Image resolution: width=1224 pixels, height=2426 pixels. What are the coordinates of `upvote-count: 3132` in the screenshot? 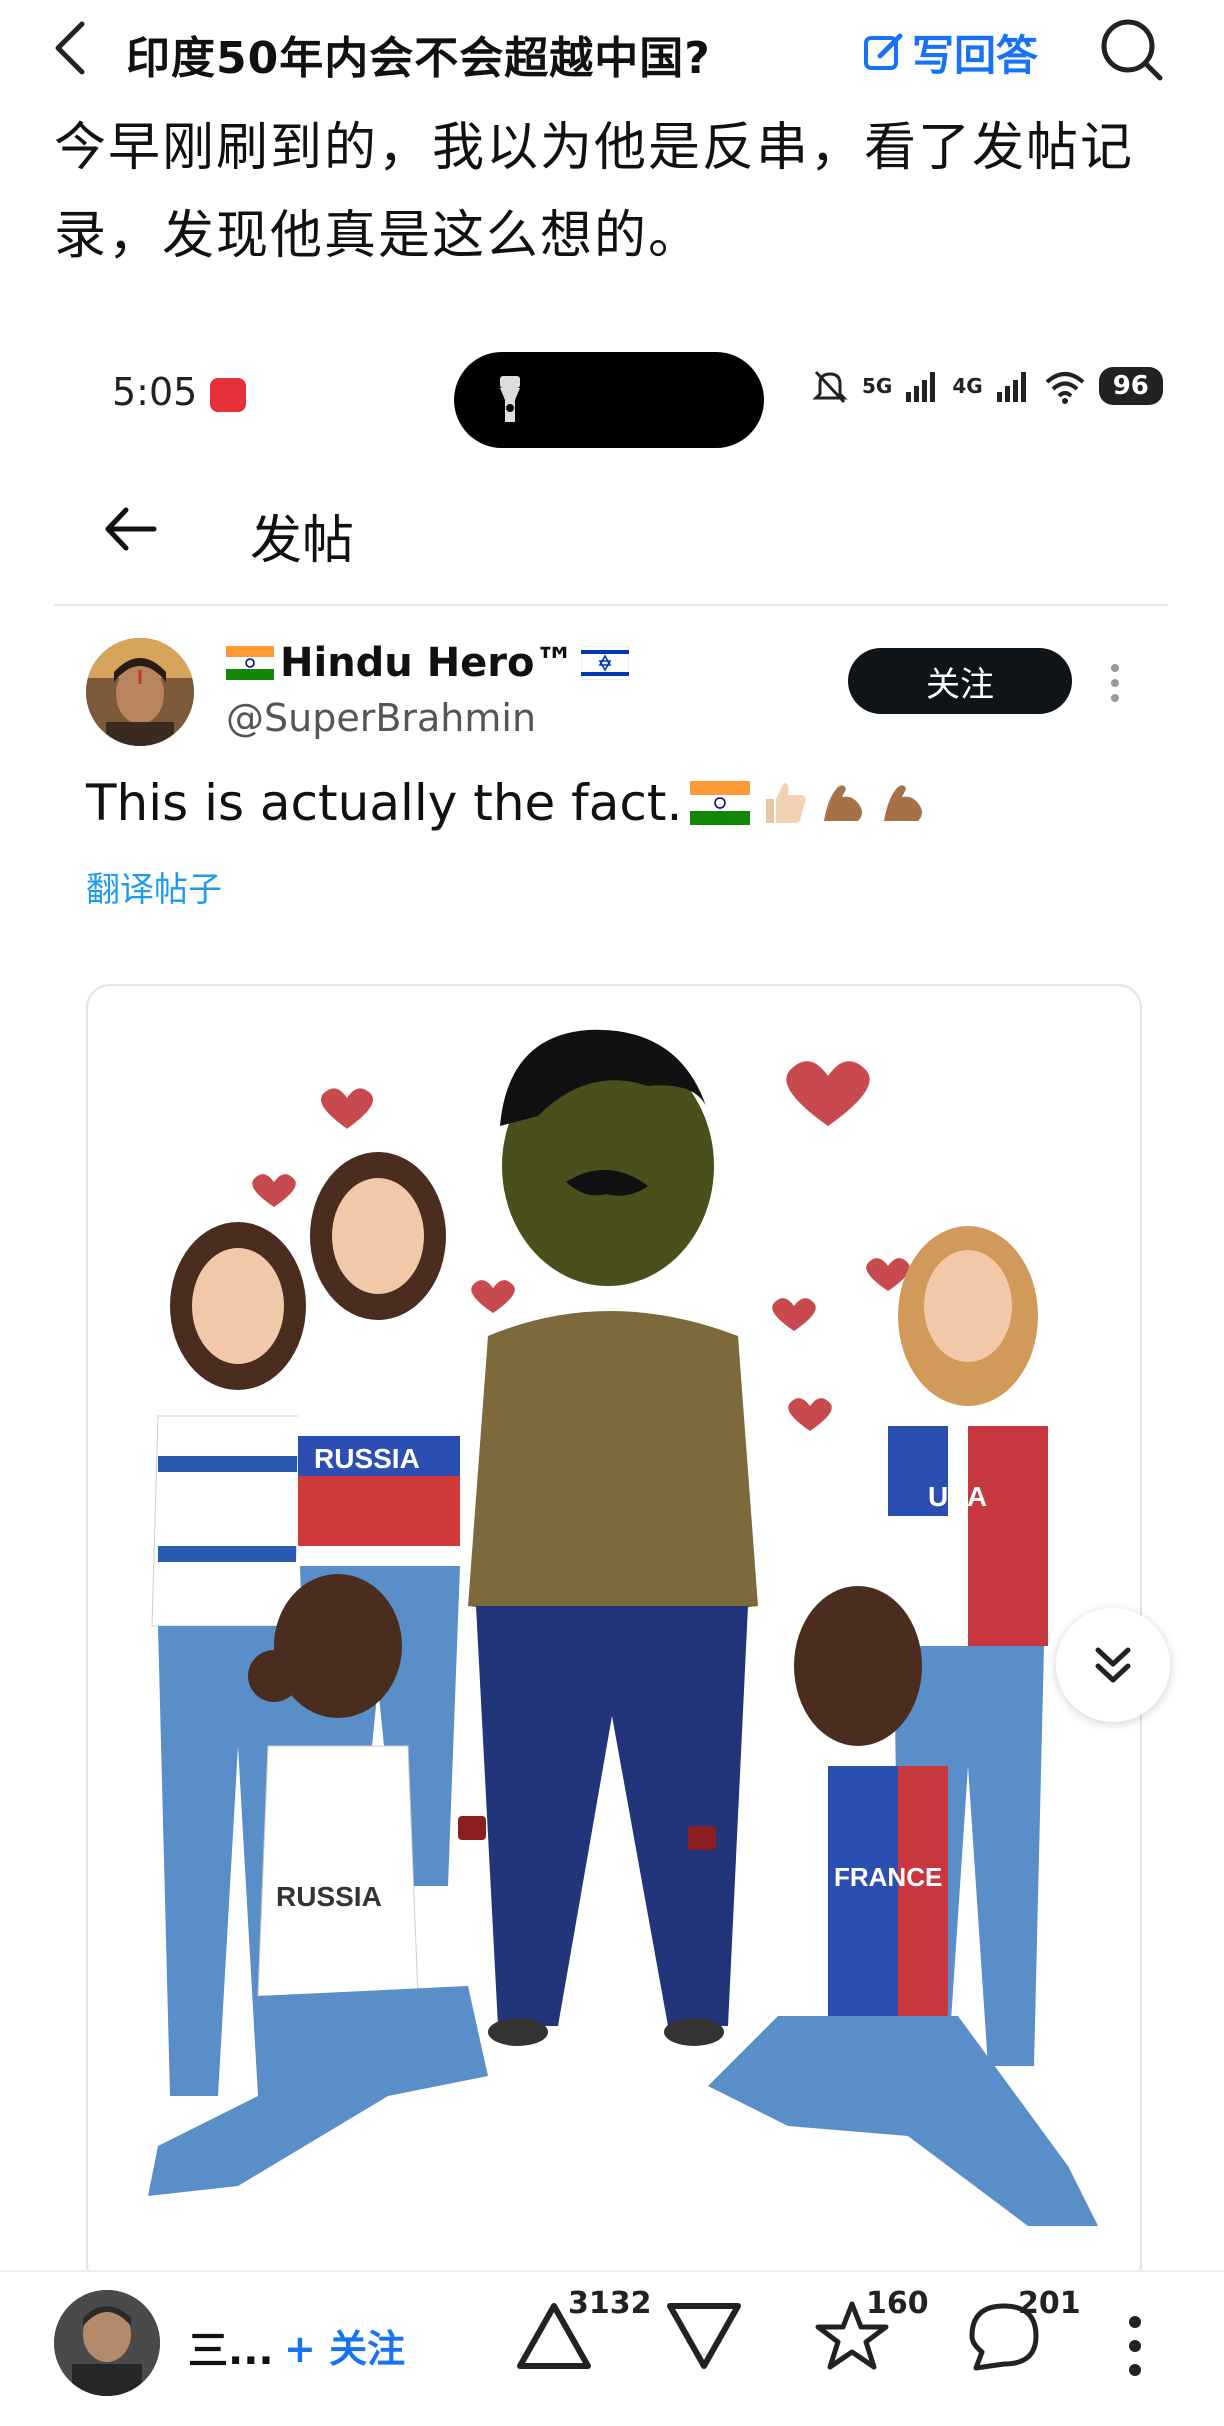 It's located at (610, 2303).